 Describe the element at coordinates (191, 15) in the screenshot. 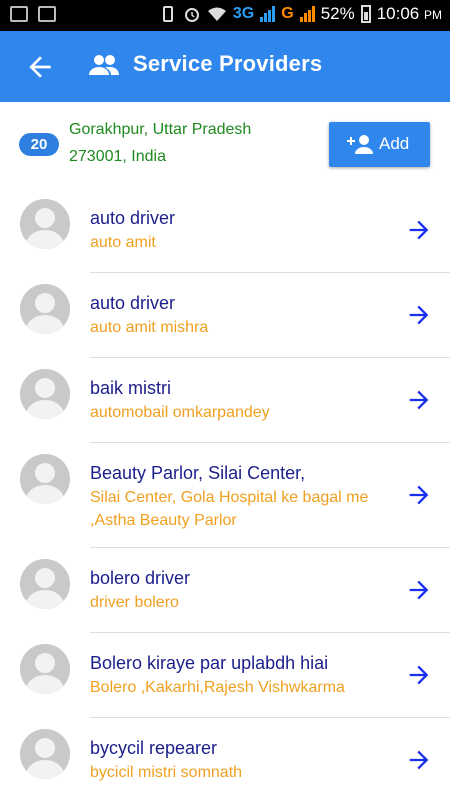

I see `alarm-icon` at that location.